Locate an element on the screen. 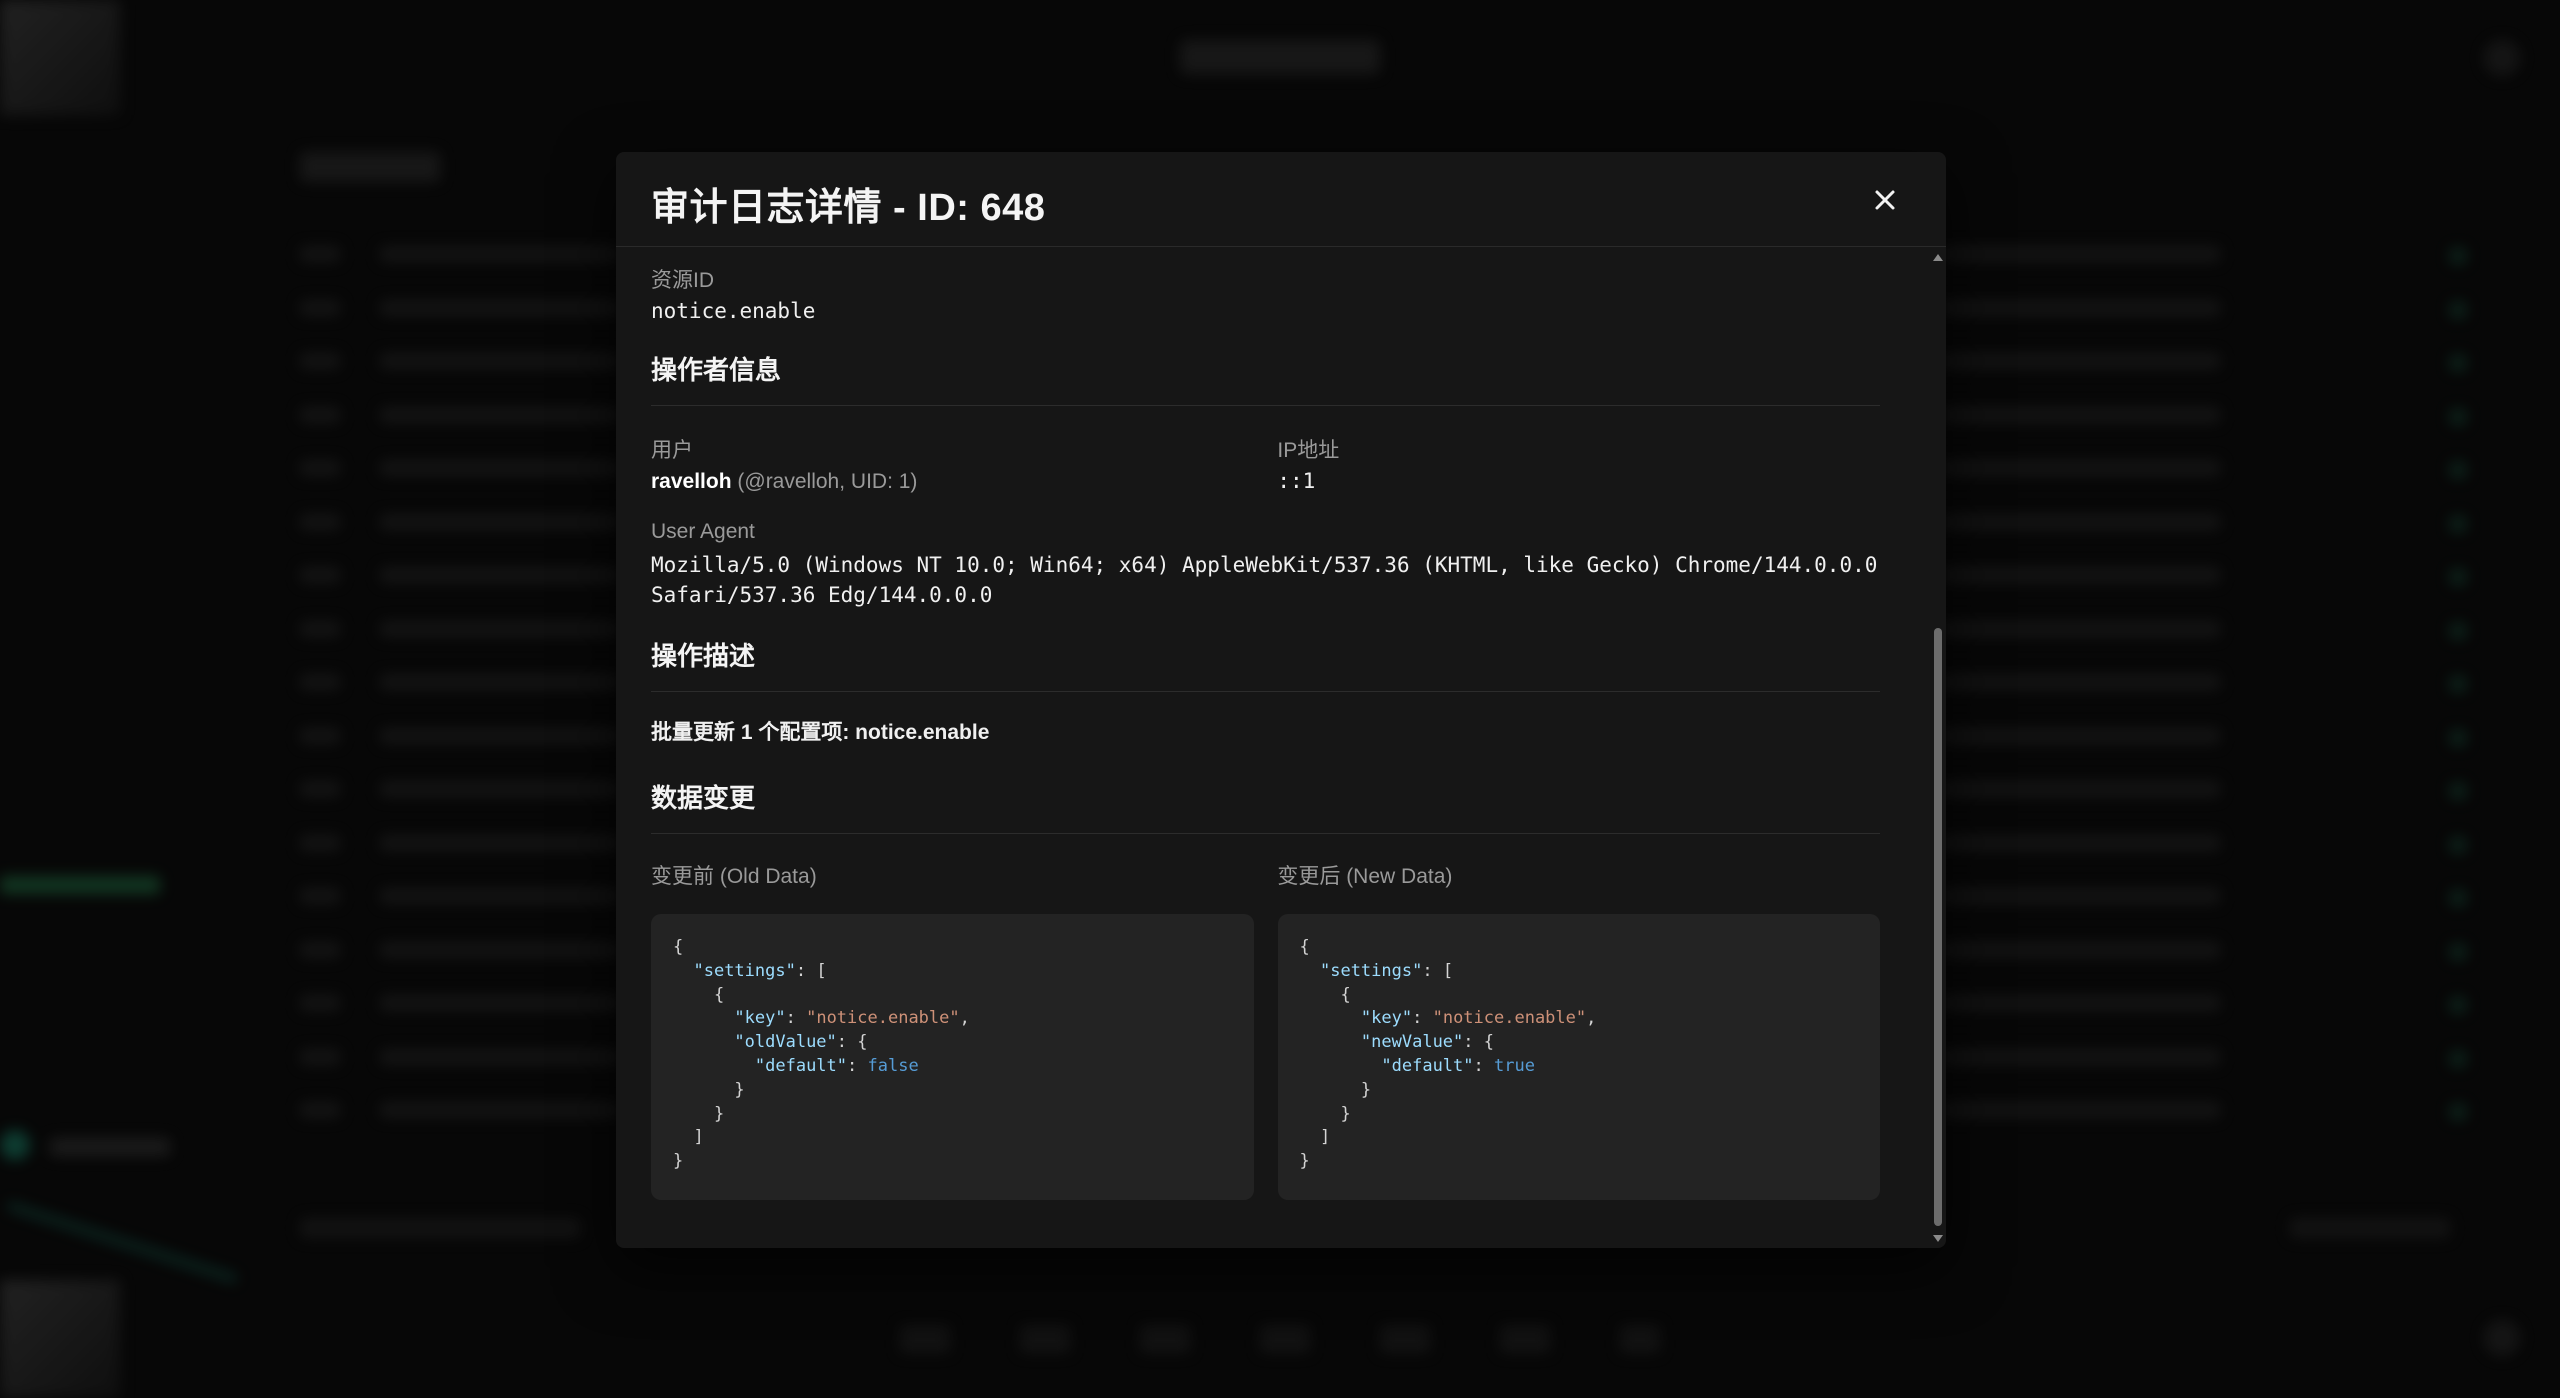  modal-scrollbar is located at coordinates (1938, 748).